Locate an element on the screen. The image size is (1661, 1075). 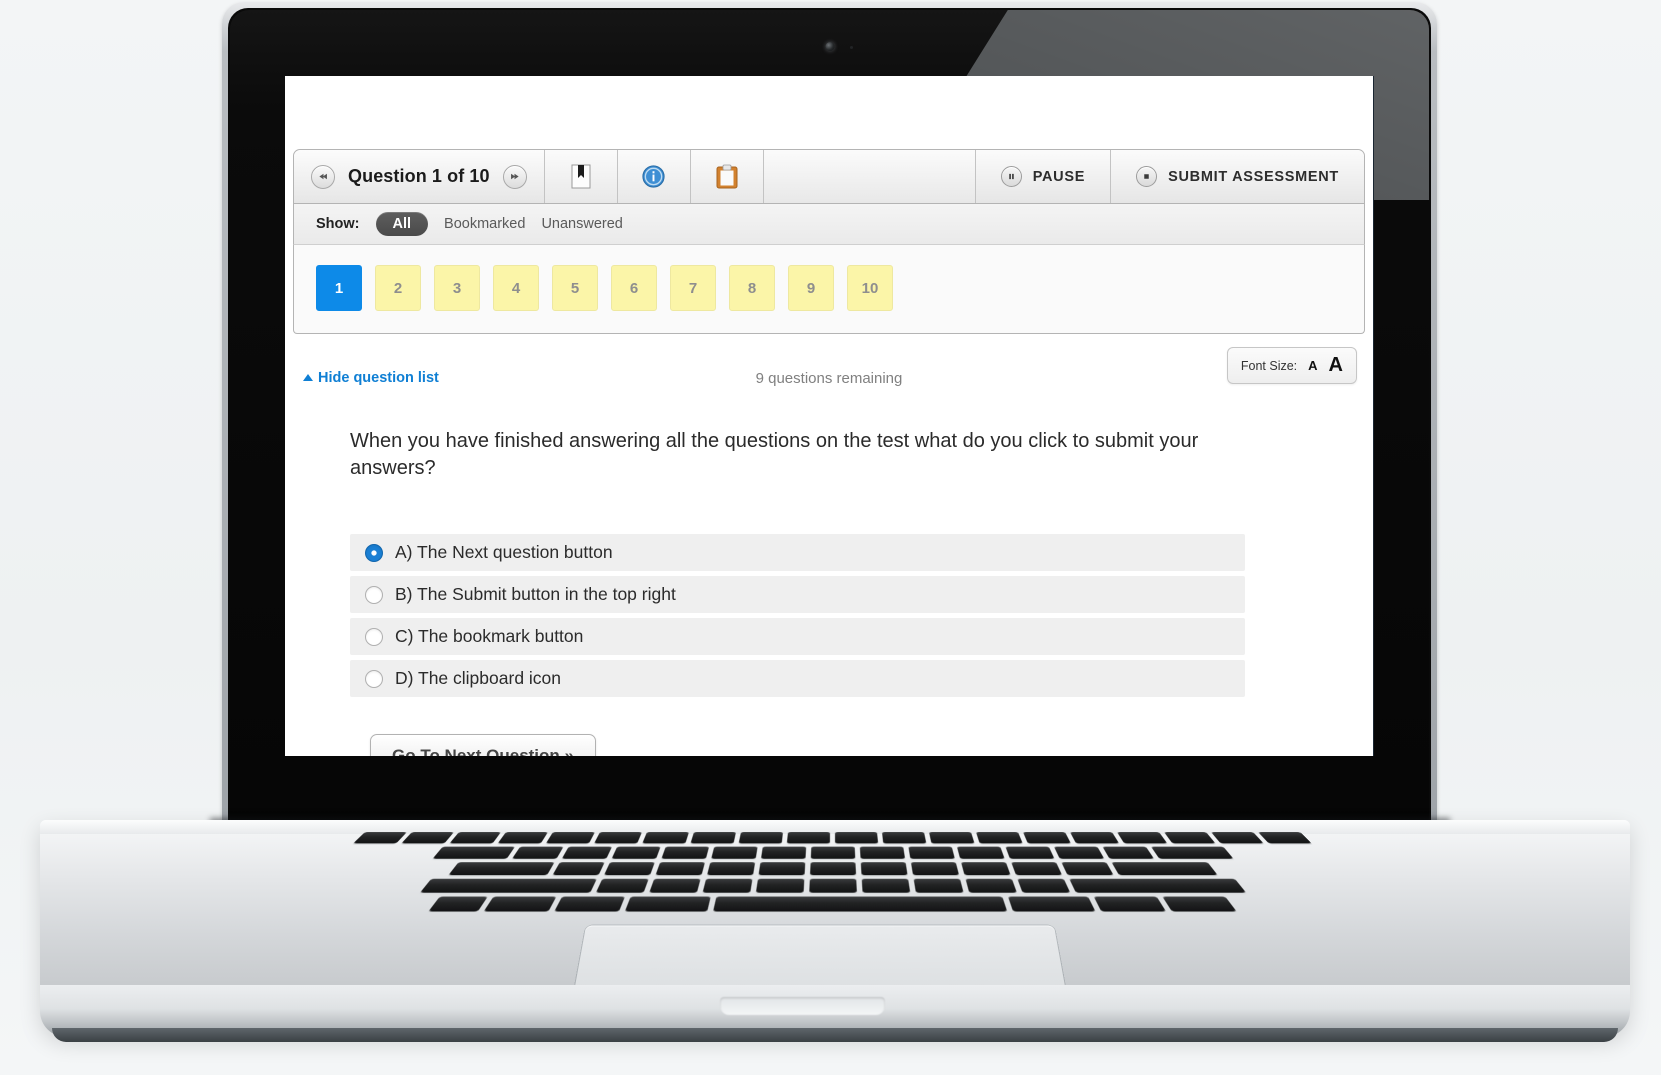
pause-icon is located at coordinates (1011, 176).